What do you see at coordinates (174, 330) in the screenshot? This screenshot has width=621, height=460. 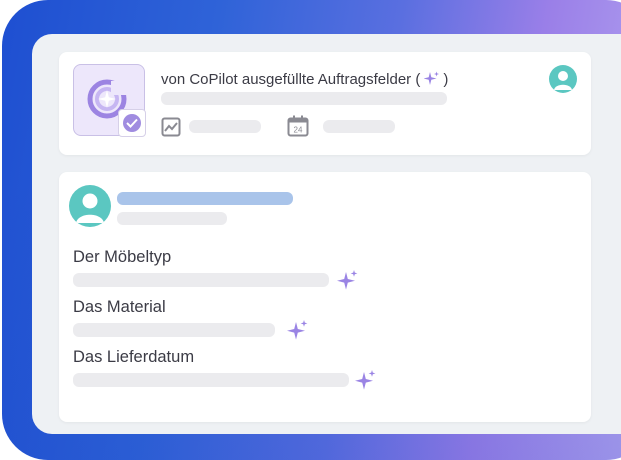 I see `field-value-material` at bounding box center [174, 330].